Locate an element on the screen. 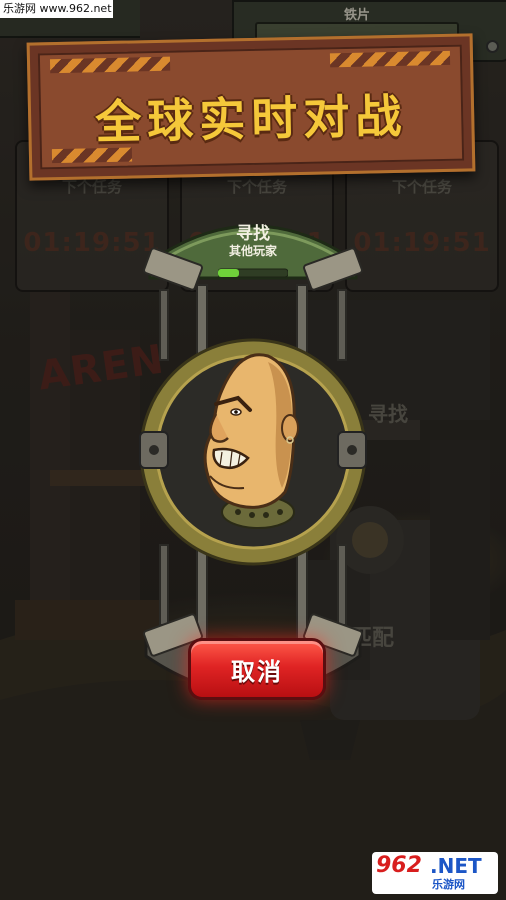 Image resolution: width=506 pixels, height=900 pixels. watermark-number: 962 is located at coordinates (399, 865).